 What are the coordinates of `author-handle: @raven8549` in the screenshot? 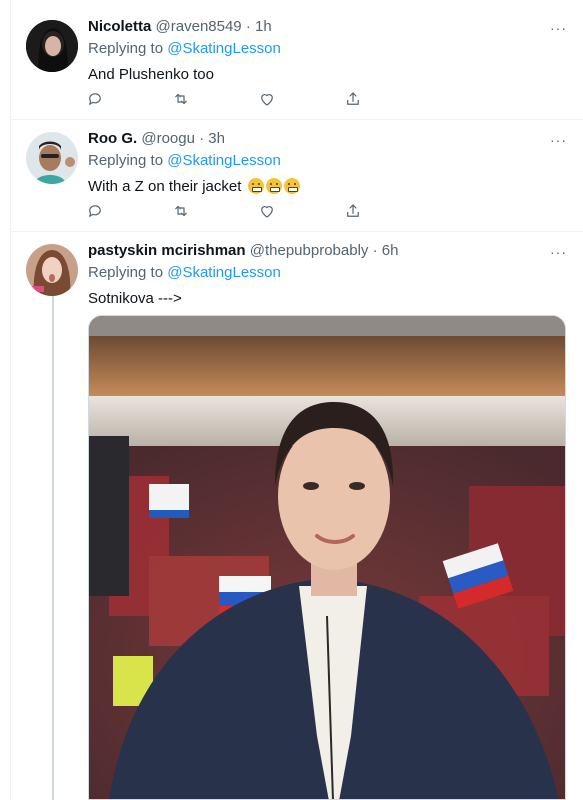 It's located at (199, 26).